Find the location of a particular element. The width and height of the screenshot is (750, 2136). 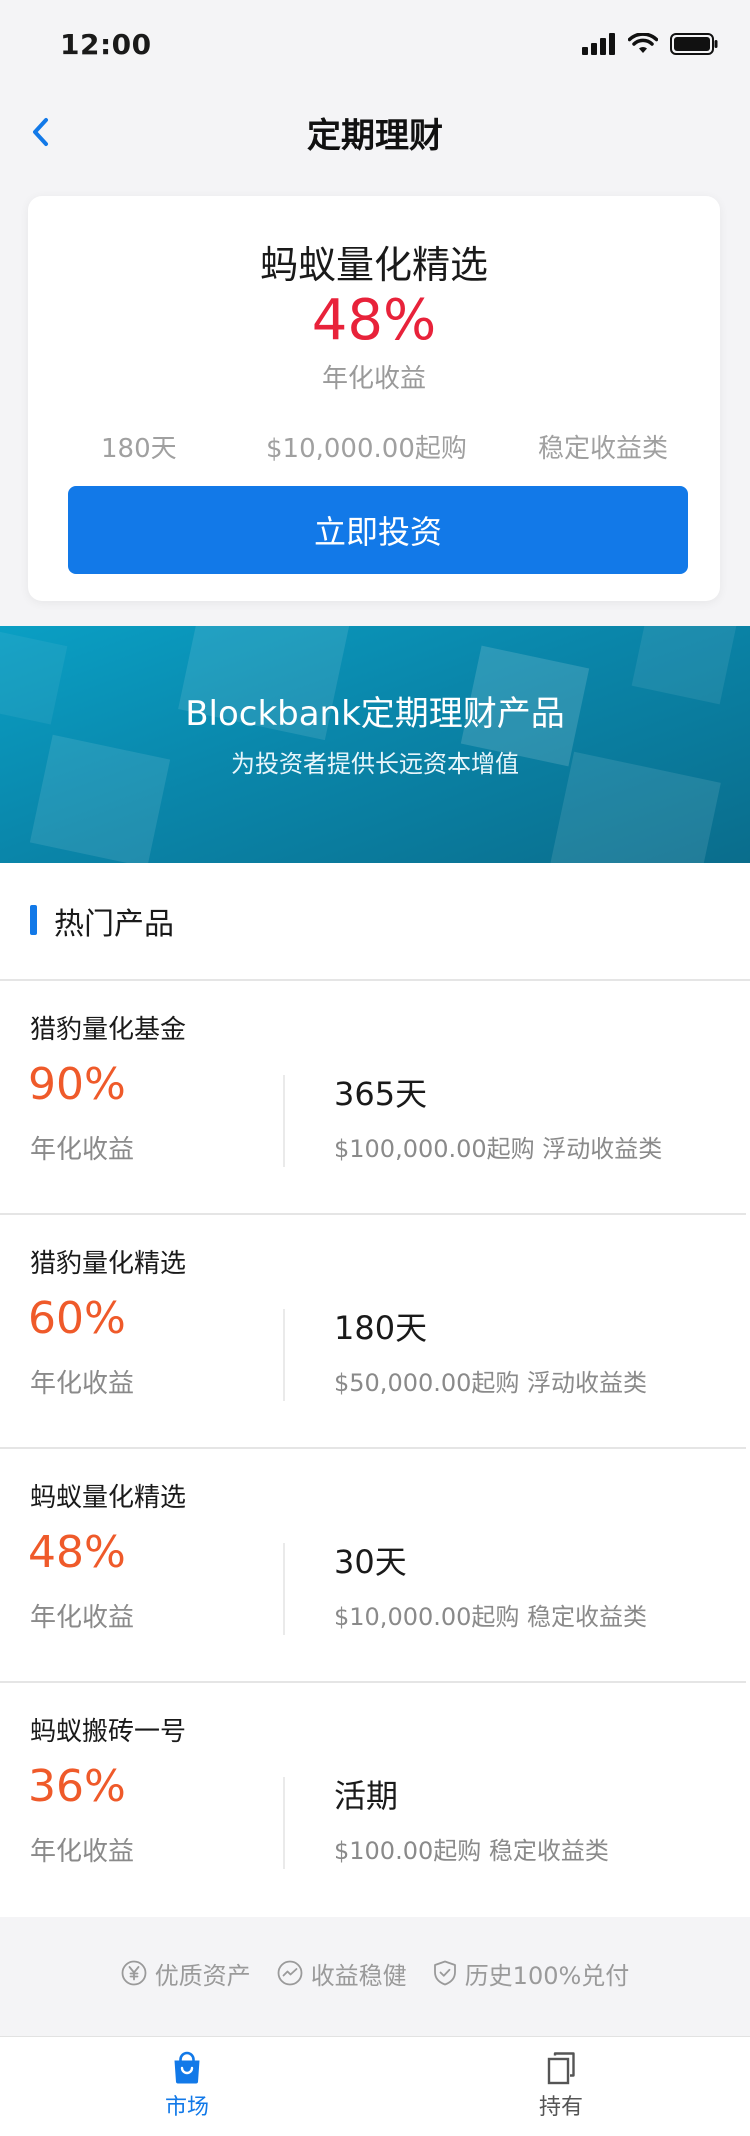

trust-badge-label: 优质资产 is located at coordinates (202, 1975).